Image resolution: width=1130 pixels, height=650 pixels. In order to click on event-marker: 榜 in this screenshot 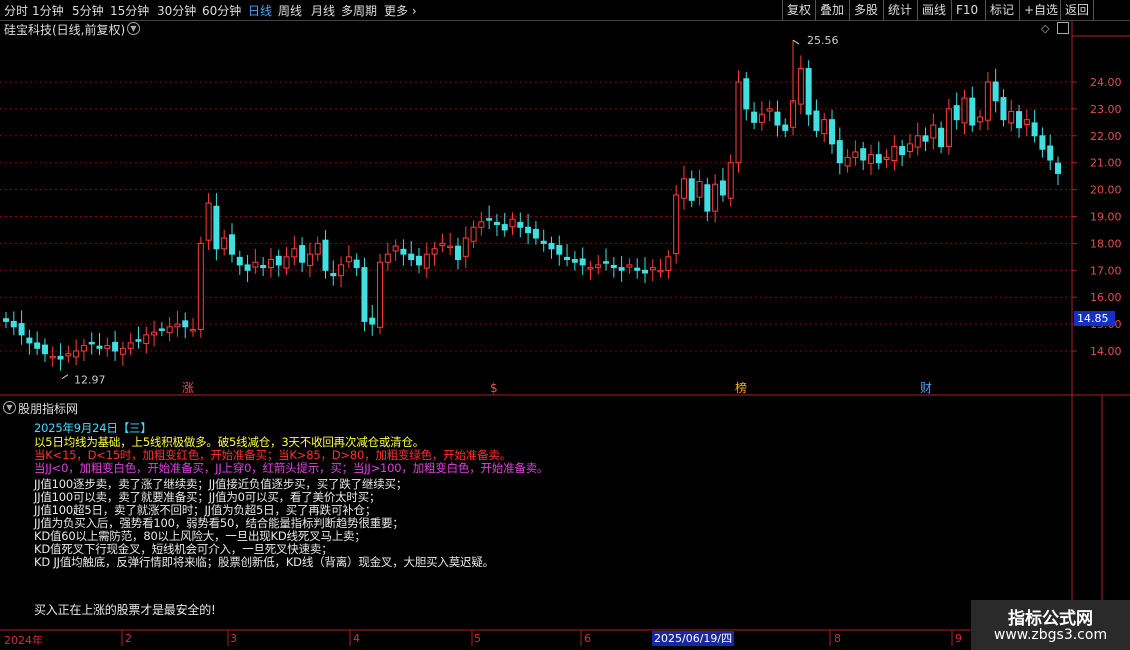, I will do `click(741, 387)`.